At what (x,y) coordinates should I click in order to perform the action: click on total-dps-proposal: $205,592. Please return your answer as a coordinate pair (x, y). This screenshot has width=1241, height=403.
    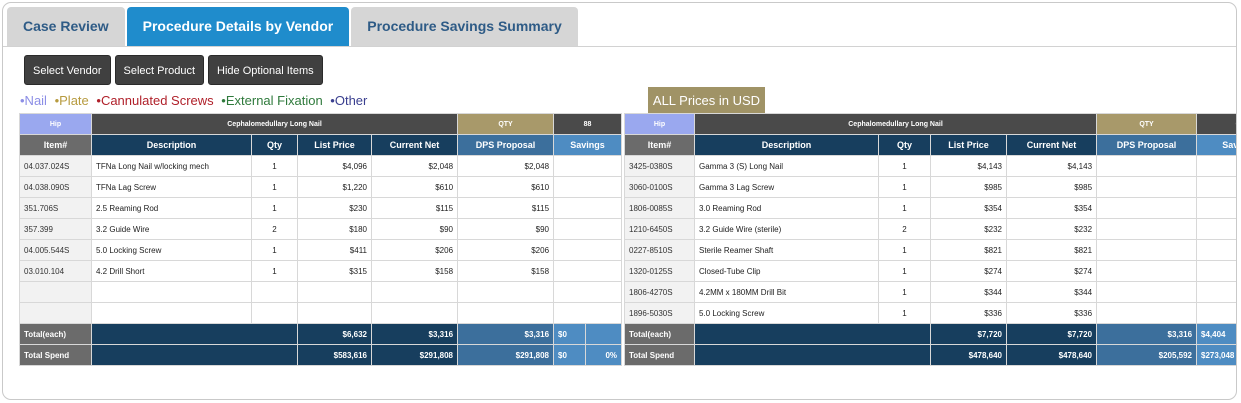
    Looking at the image, I should click on (1147, 355).